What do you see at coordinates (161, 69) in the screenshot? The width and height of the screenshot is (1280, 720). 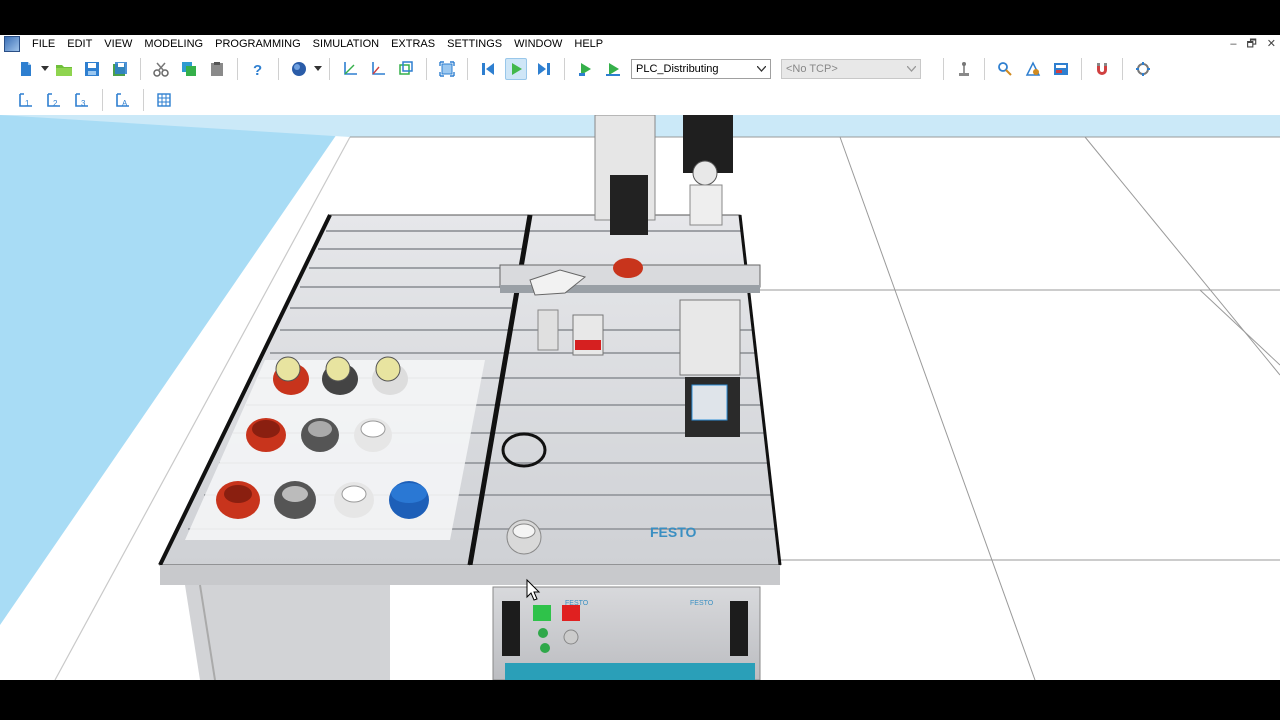 I see `cut-icon` at bounding box center [161, 69].